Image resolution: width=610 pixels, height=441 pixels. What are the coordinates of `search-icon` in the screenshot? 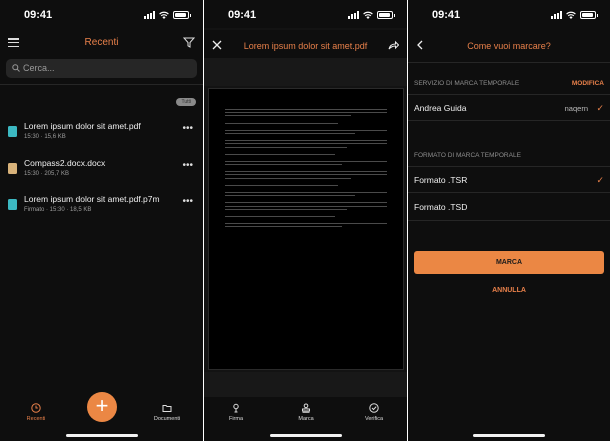 It's located at (16, 68).